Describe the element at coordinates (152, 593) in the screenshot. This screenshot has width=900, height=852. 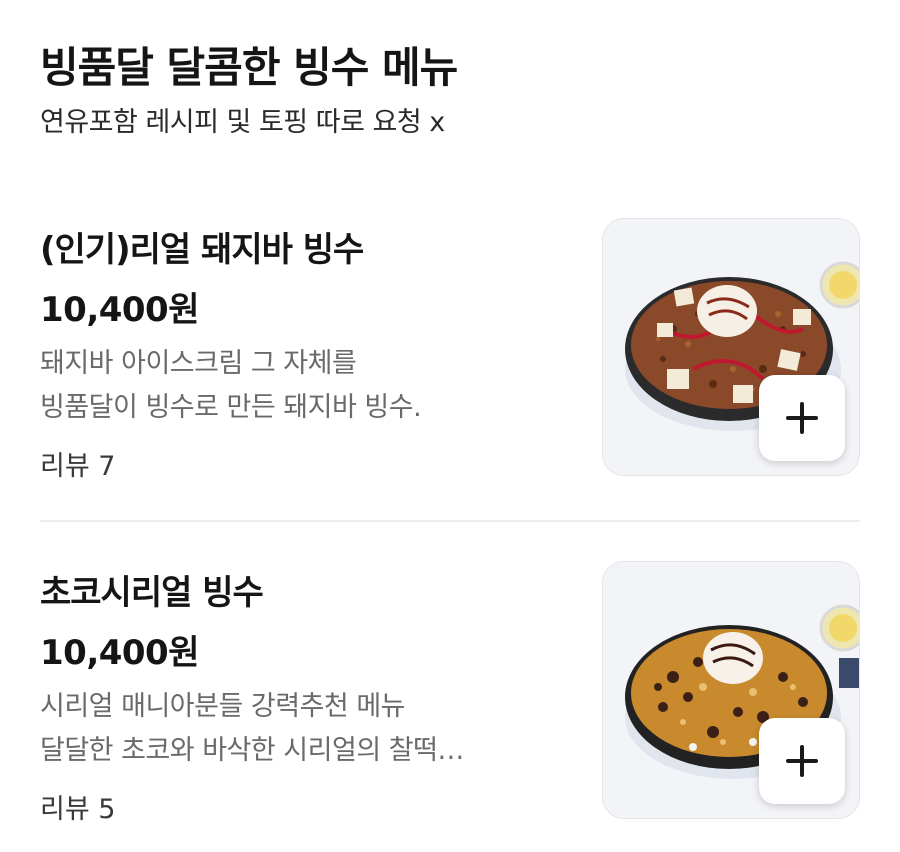
I see `menu-item-name: 초코시리얼 빙수` at that location.